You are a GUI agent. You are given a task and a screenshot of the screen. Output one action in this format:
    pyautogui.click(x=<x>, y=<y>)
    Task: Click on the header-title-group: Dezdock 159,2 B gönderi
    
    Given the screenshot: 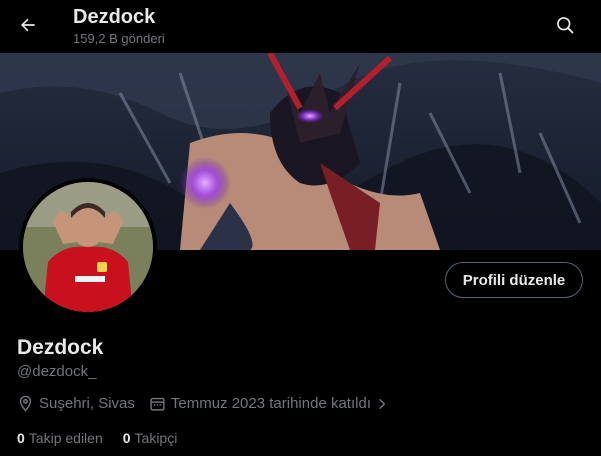 What is the action you would take?
    pyautogui.click(x=119, y=26)
    